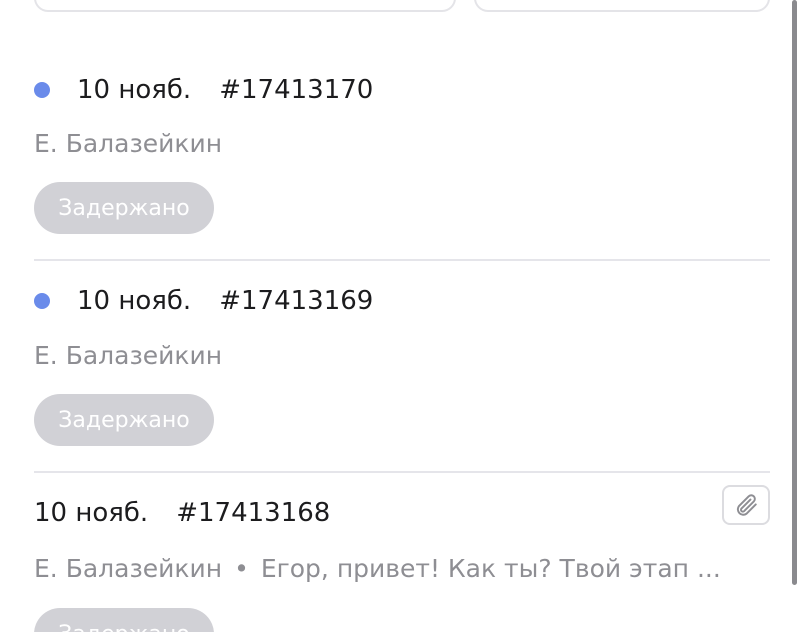 This screenshot has width=800, height=632. What do you see at coordinates (794, 292) in the screenshot?
I see `scrollbar` at bounding box center [794, 292].